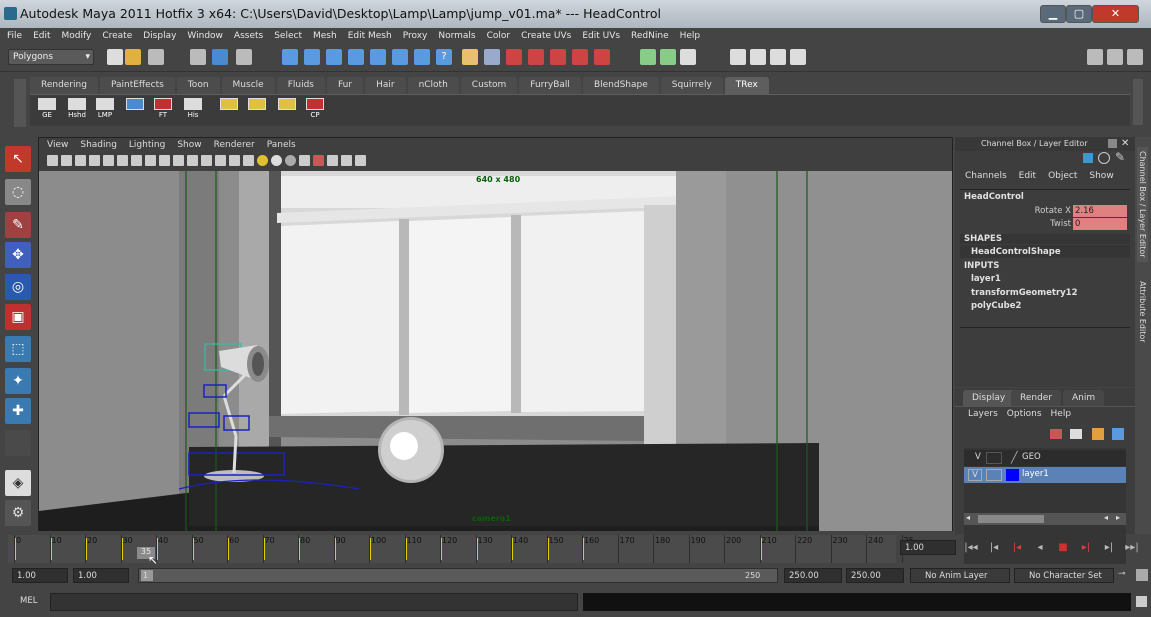 This screenshot has width=1151, height=617. Describe the element at coordinates (94, 160) in the screenshot. I see `image-plane-icon` at that location.